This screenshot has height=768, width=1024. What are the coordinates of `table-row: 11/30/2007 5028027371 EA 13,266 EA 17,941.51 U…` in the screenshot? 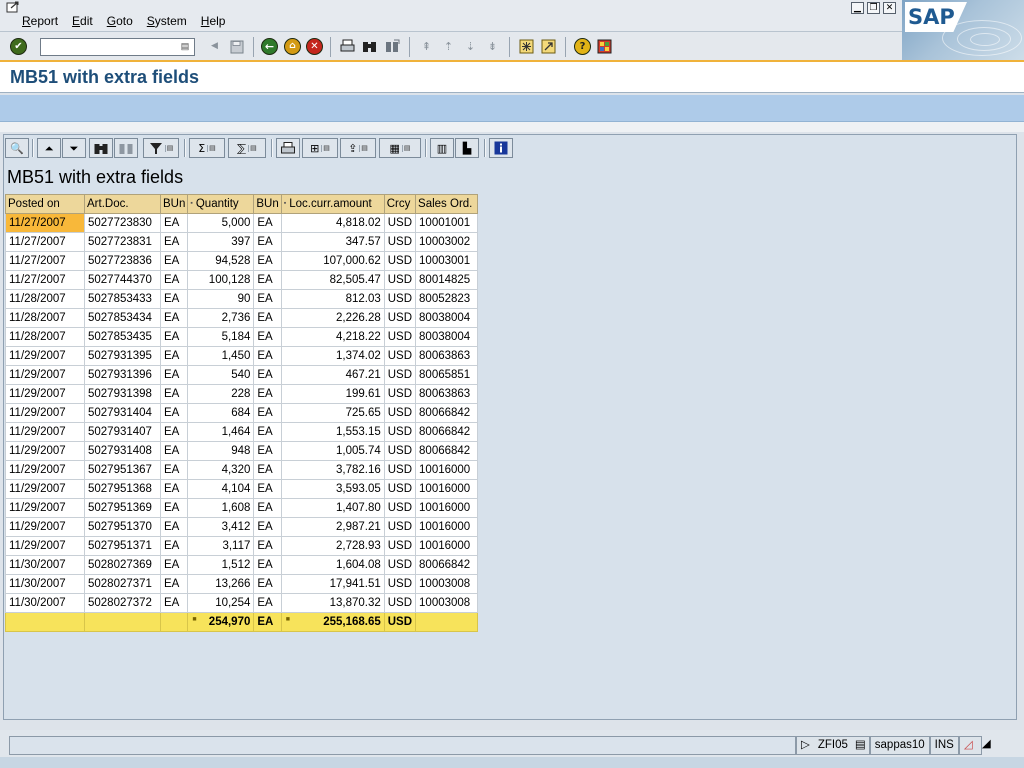 It's located at (242, 584).